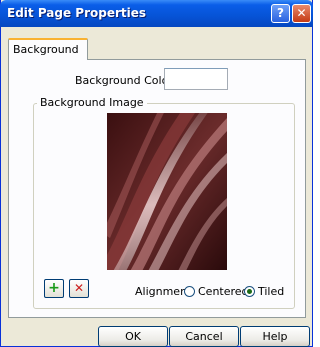  I want to click on radio-selected-dot, so click(249, 291).